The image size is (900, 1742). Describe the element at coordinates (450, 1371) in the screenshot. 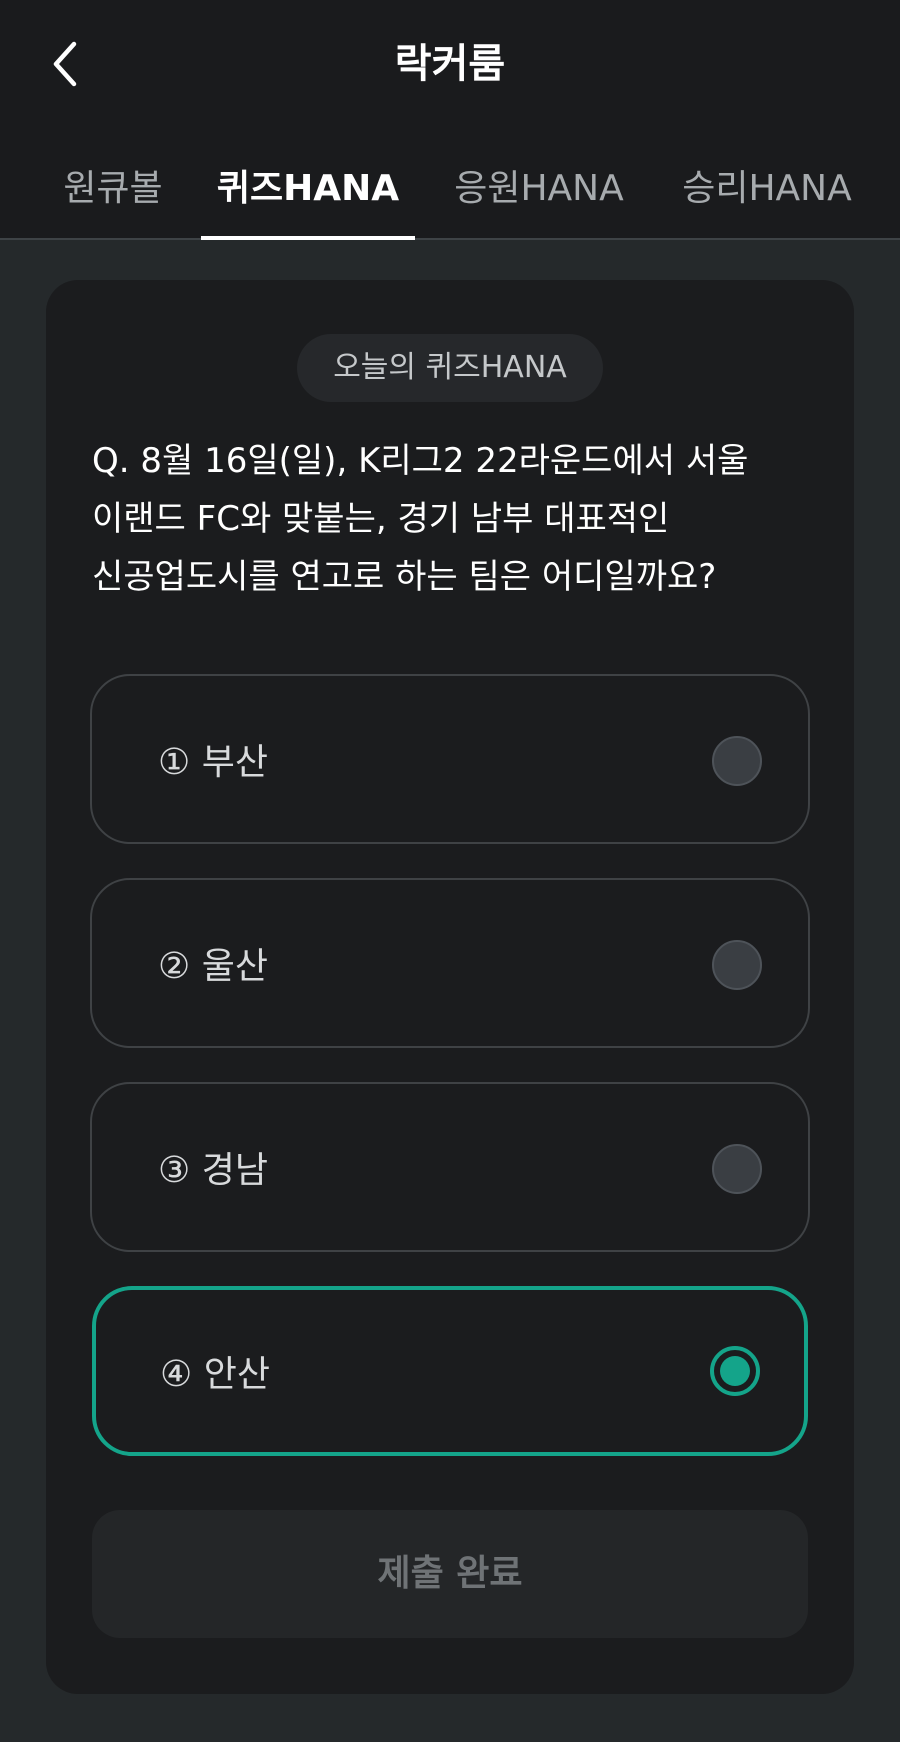

I see `option-4: ④ 안산` at that location.